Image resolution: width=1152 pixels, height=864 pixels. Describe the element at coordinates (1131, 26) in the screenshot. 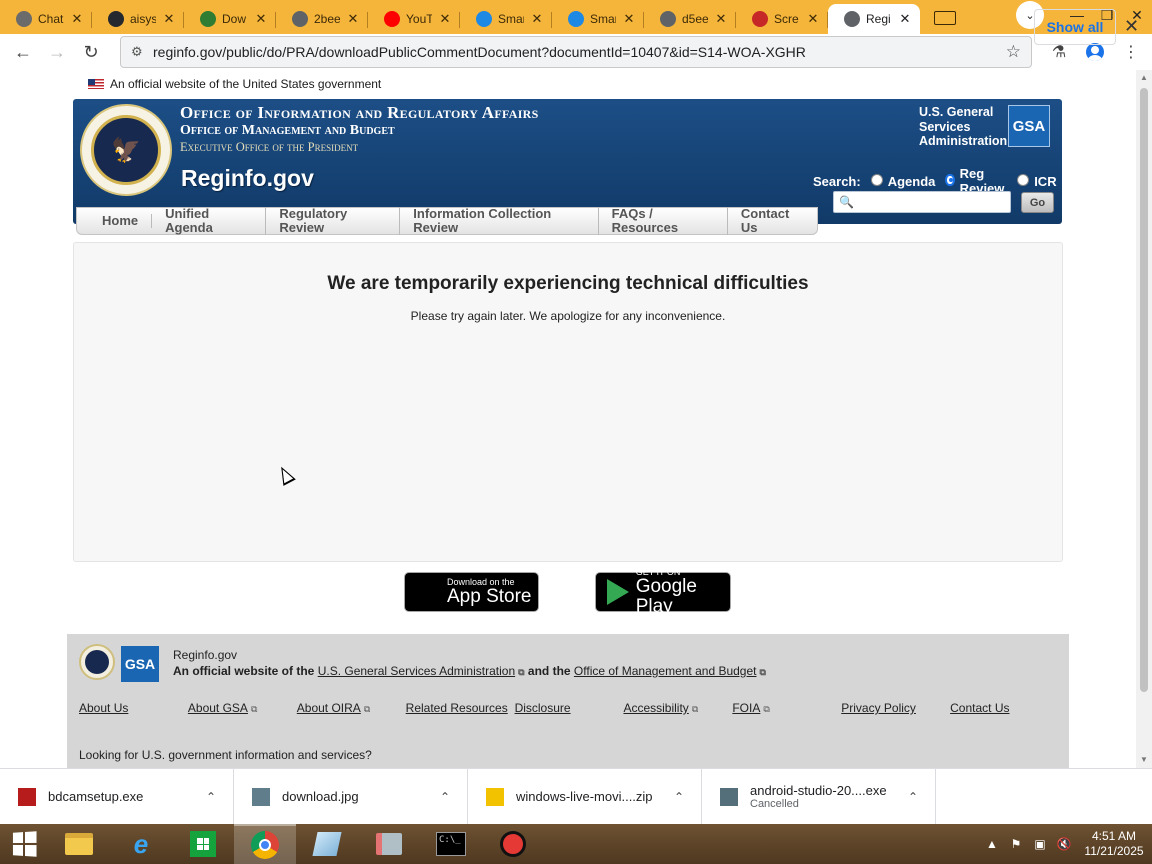

I see `close-download-shelf-icon: ✕` at that location.